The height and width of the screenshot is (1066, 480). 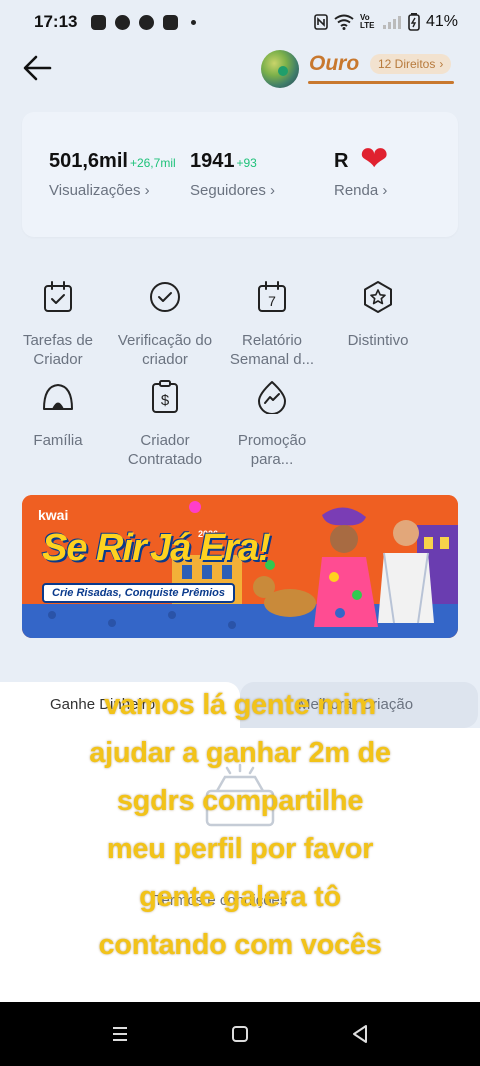 What do you see at coordinates (38, 68) in the screenshot?
I see `back-arrow-icon` at bounding box center [38, 68].